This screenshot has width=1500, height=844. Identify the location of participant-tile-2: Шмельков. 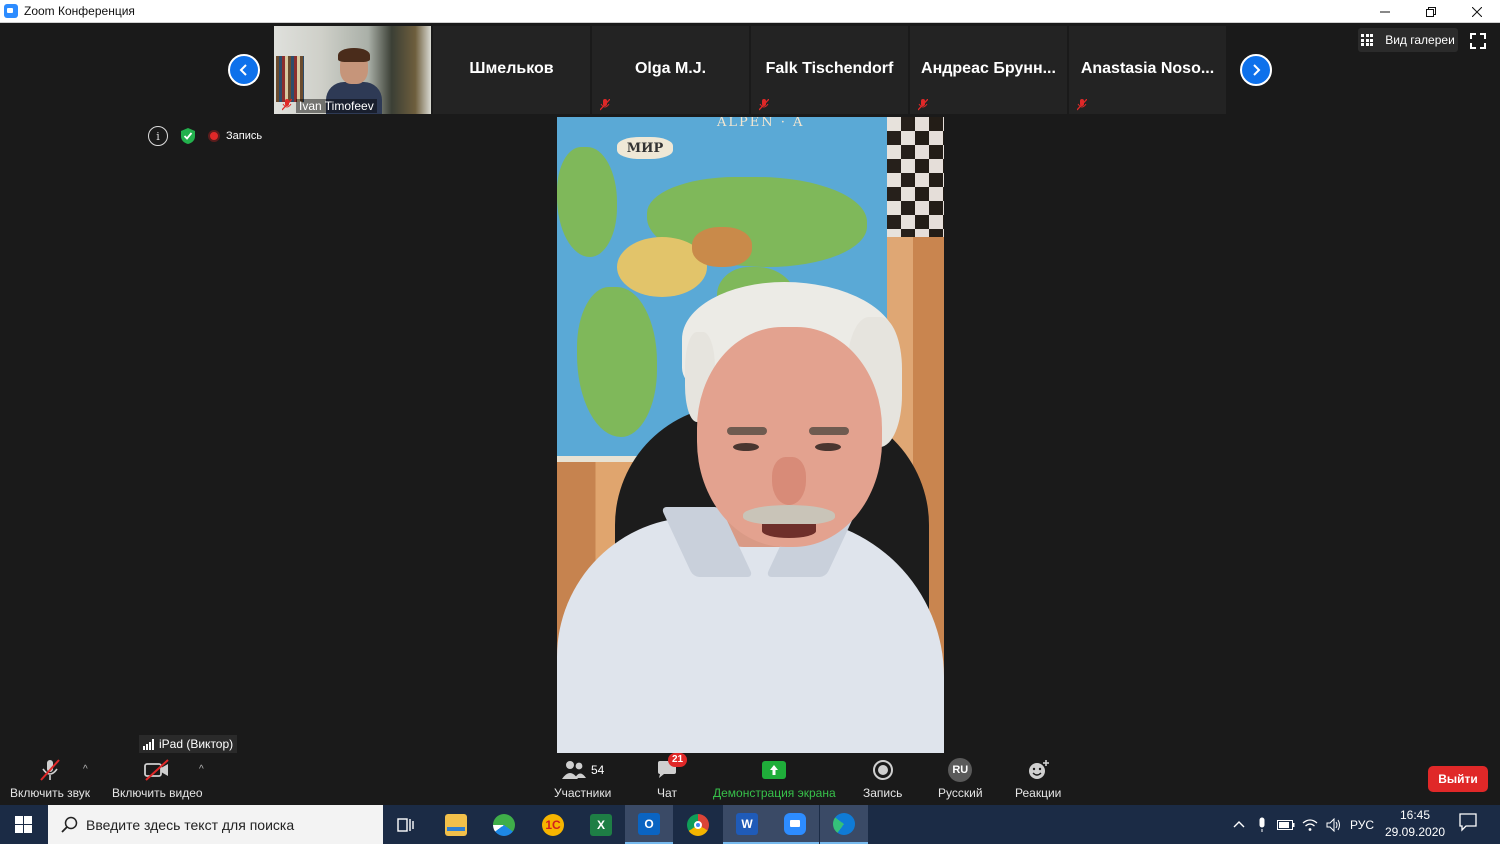
(511, 70).